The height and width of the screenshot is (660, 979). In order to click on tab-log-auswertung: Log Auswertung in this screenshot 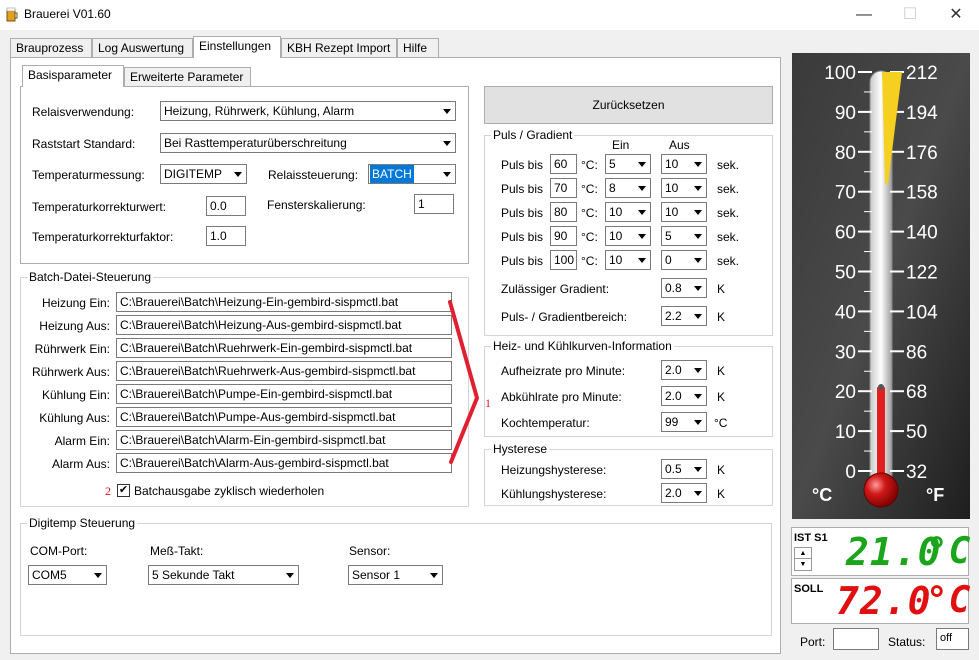, I will do `click(142, 48)`.